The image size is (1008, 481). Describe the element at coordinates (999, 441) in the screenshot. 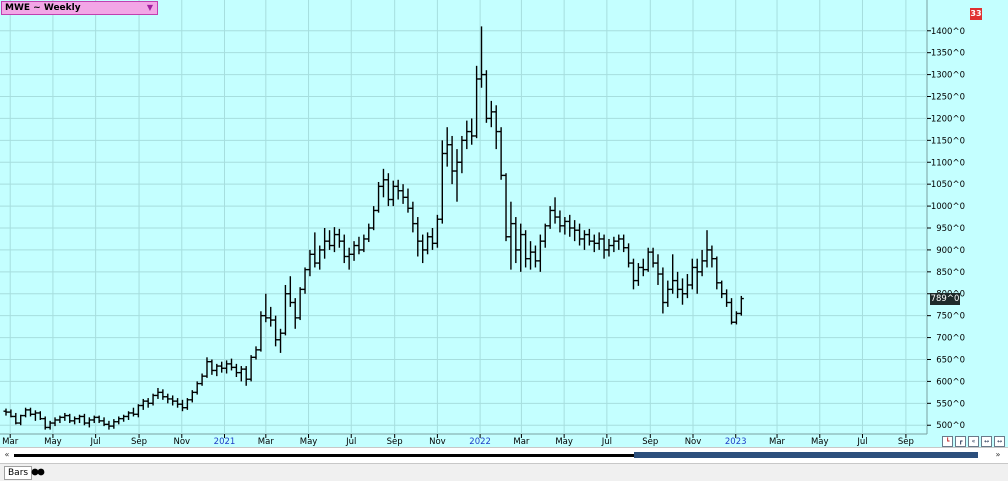

I see `zoom-in-icon: ↔` at that location.